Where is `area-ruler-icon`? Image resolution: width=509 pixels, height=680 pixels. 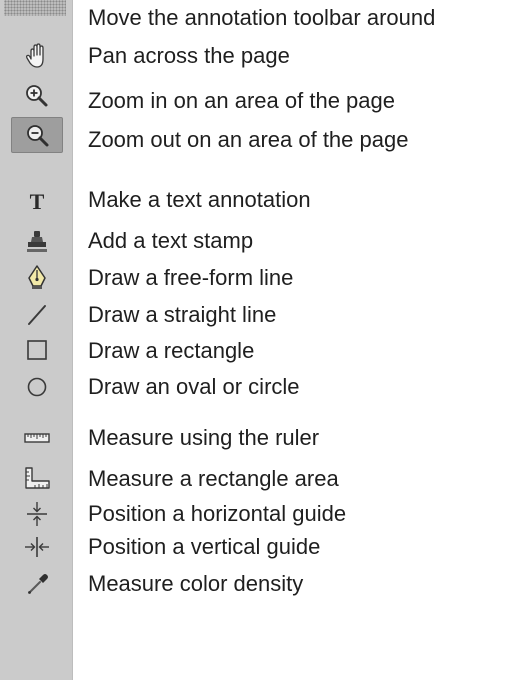
area-ruler-icon is located at coordinates (37, 478).